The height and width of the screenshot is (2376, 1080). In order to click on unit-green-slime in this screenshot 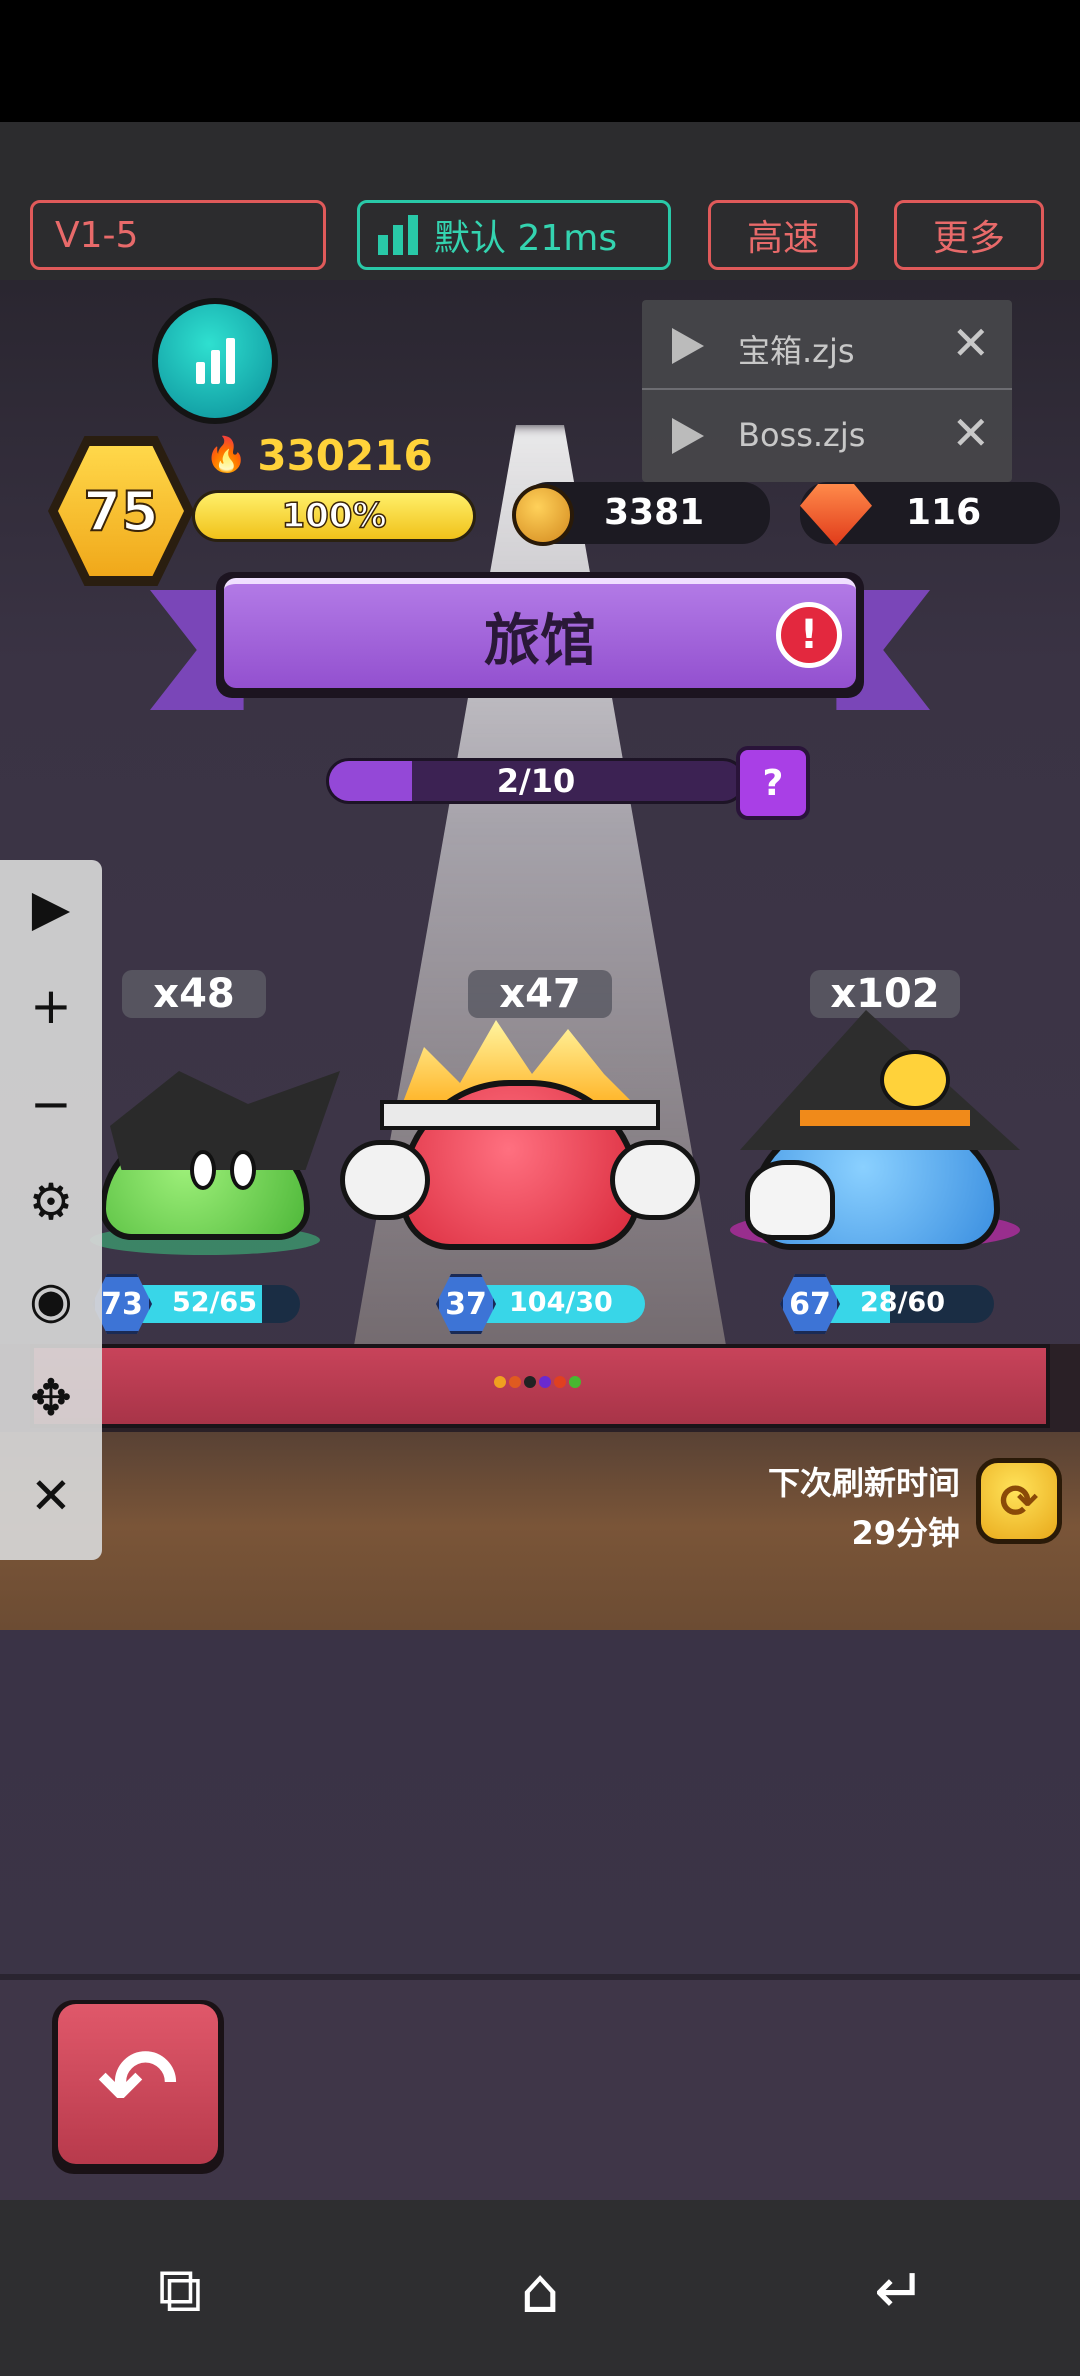, I will do `click(210, 1157)`.